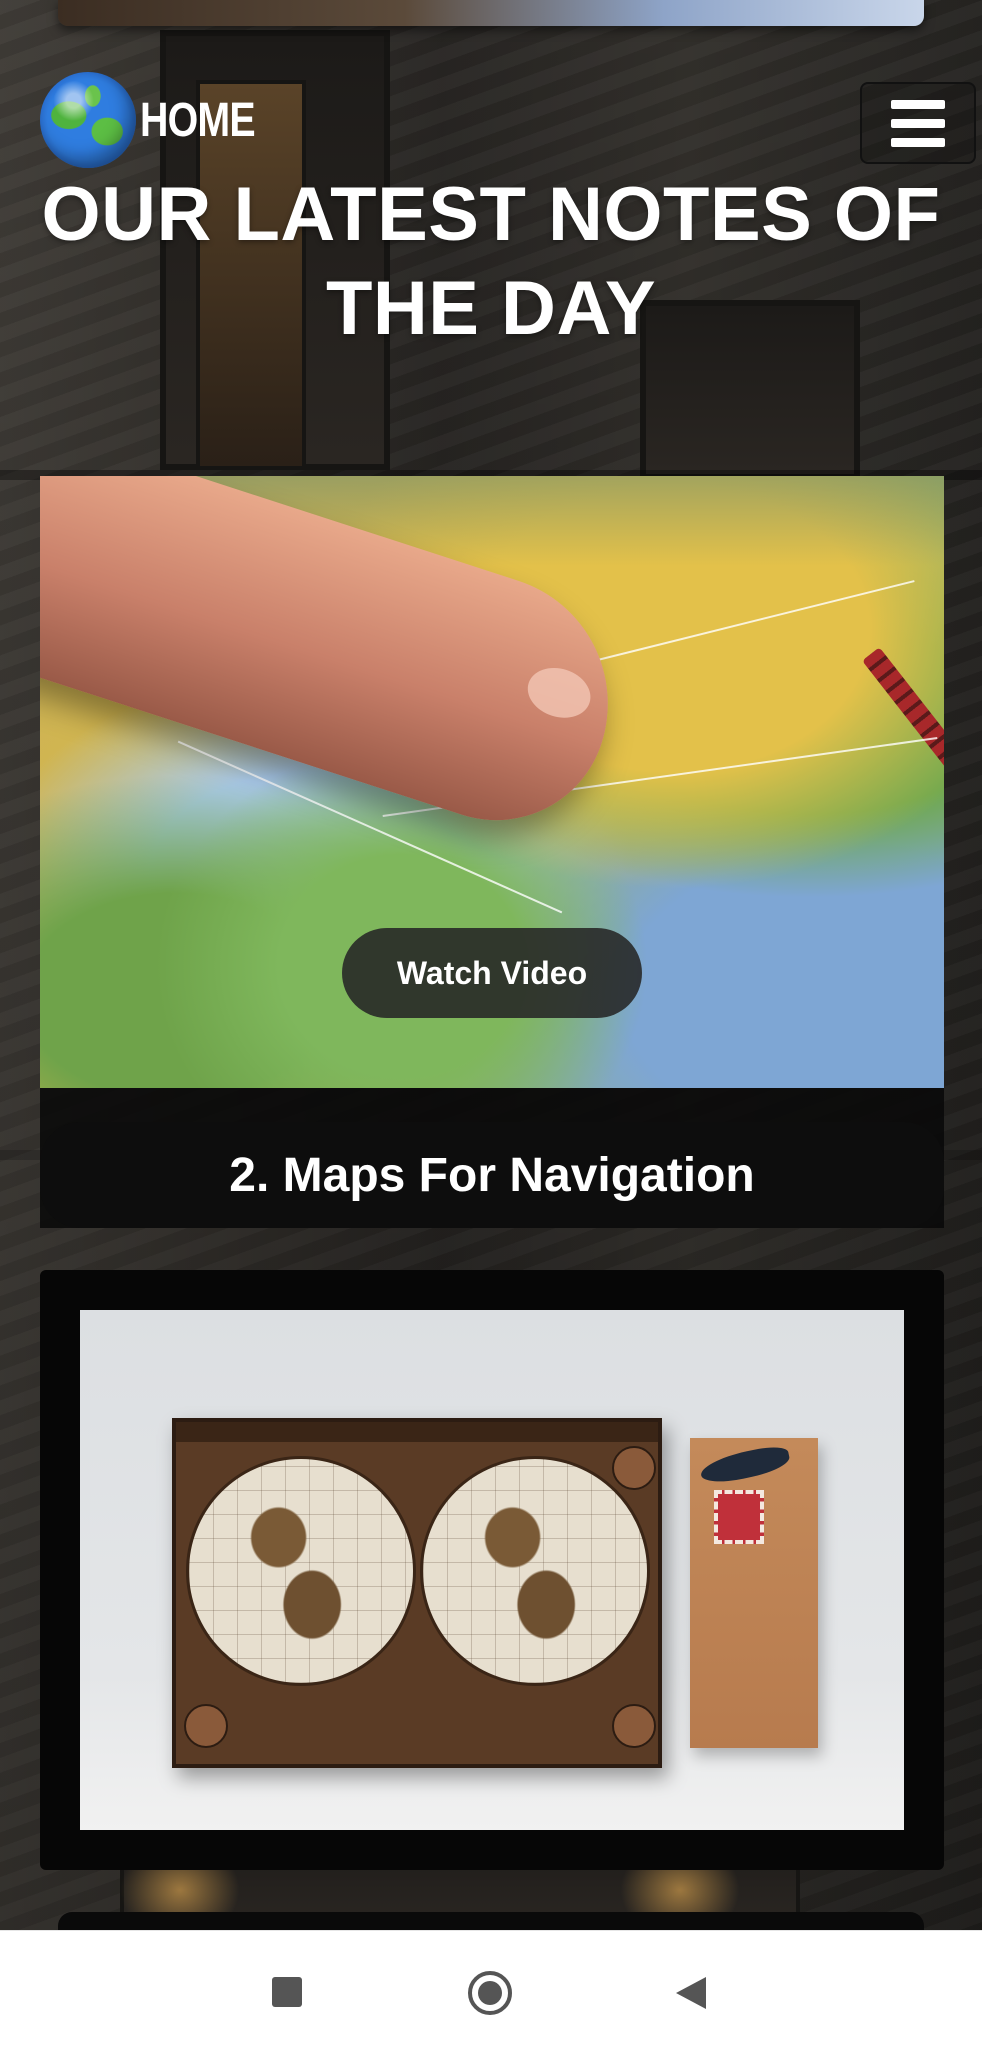 This screenshot has width=982, height=2048. I want to click on circle-icon, so click(490, 1993).